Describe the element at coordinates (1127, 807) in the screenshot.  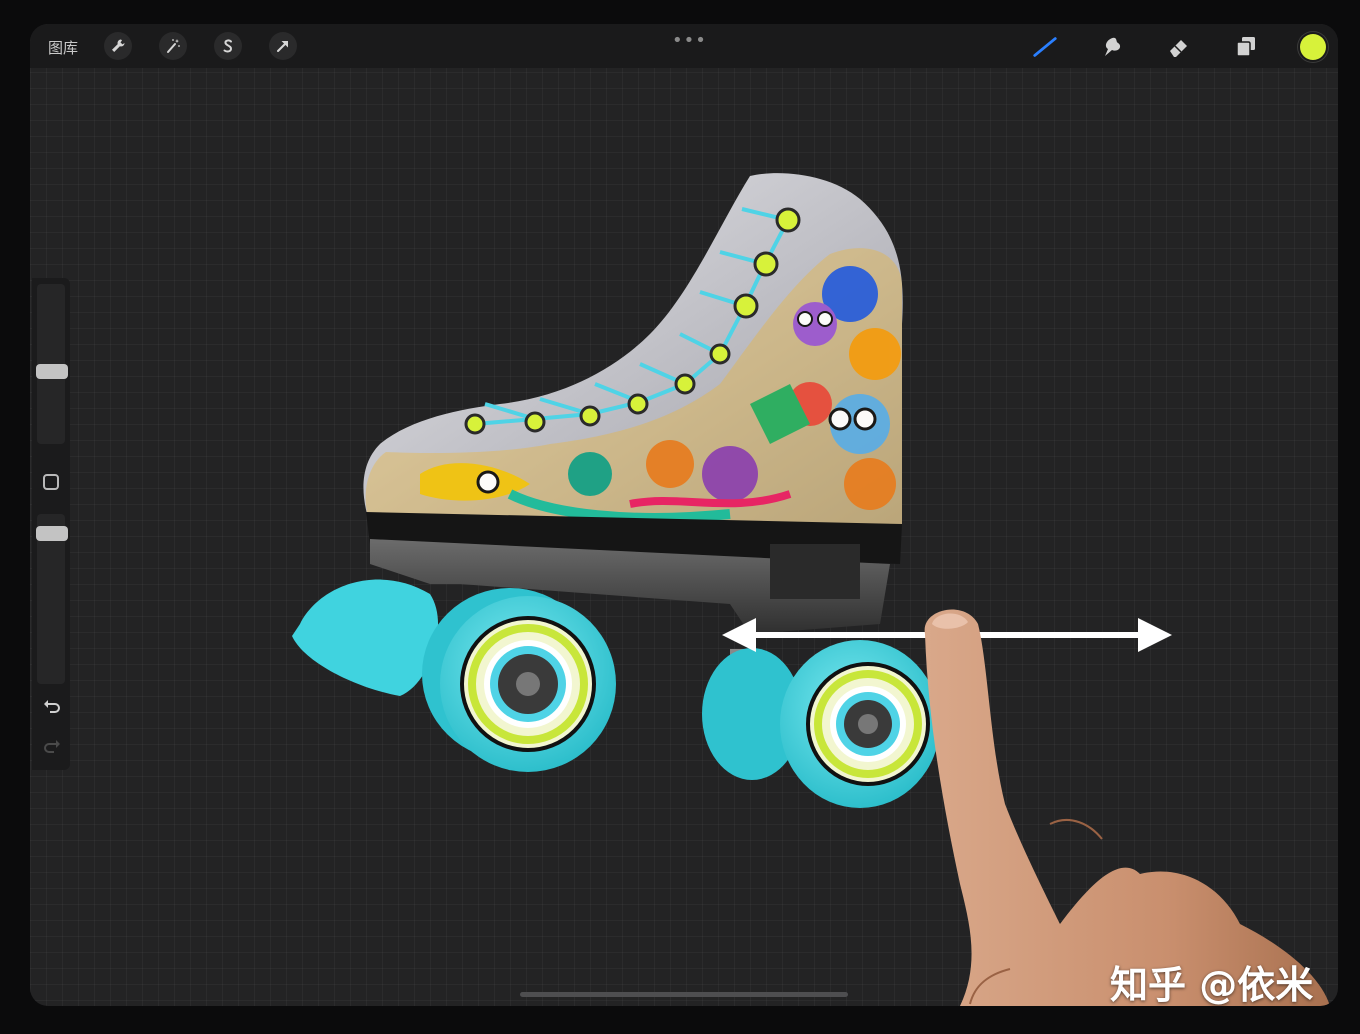
I see `finger-gesture` at that location.